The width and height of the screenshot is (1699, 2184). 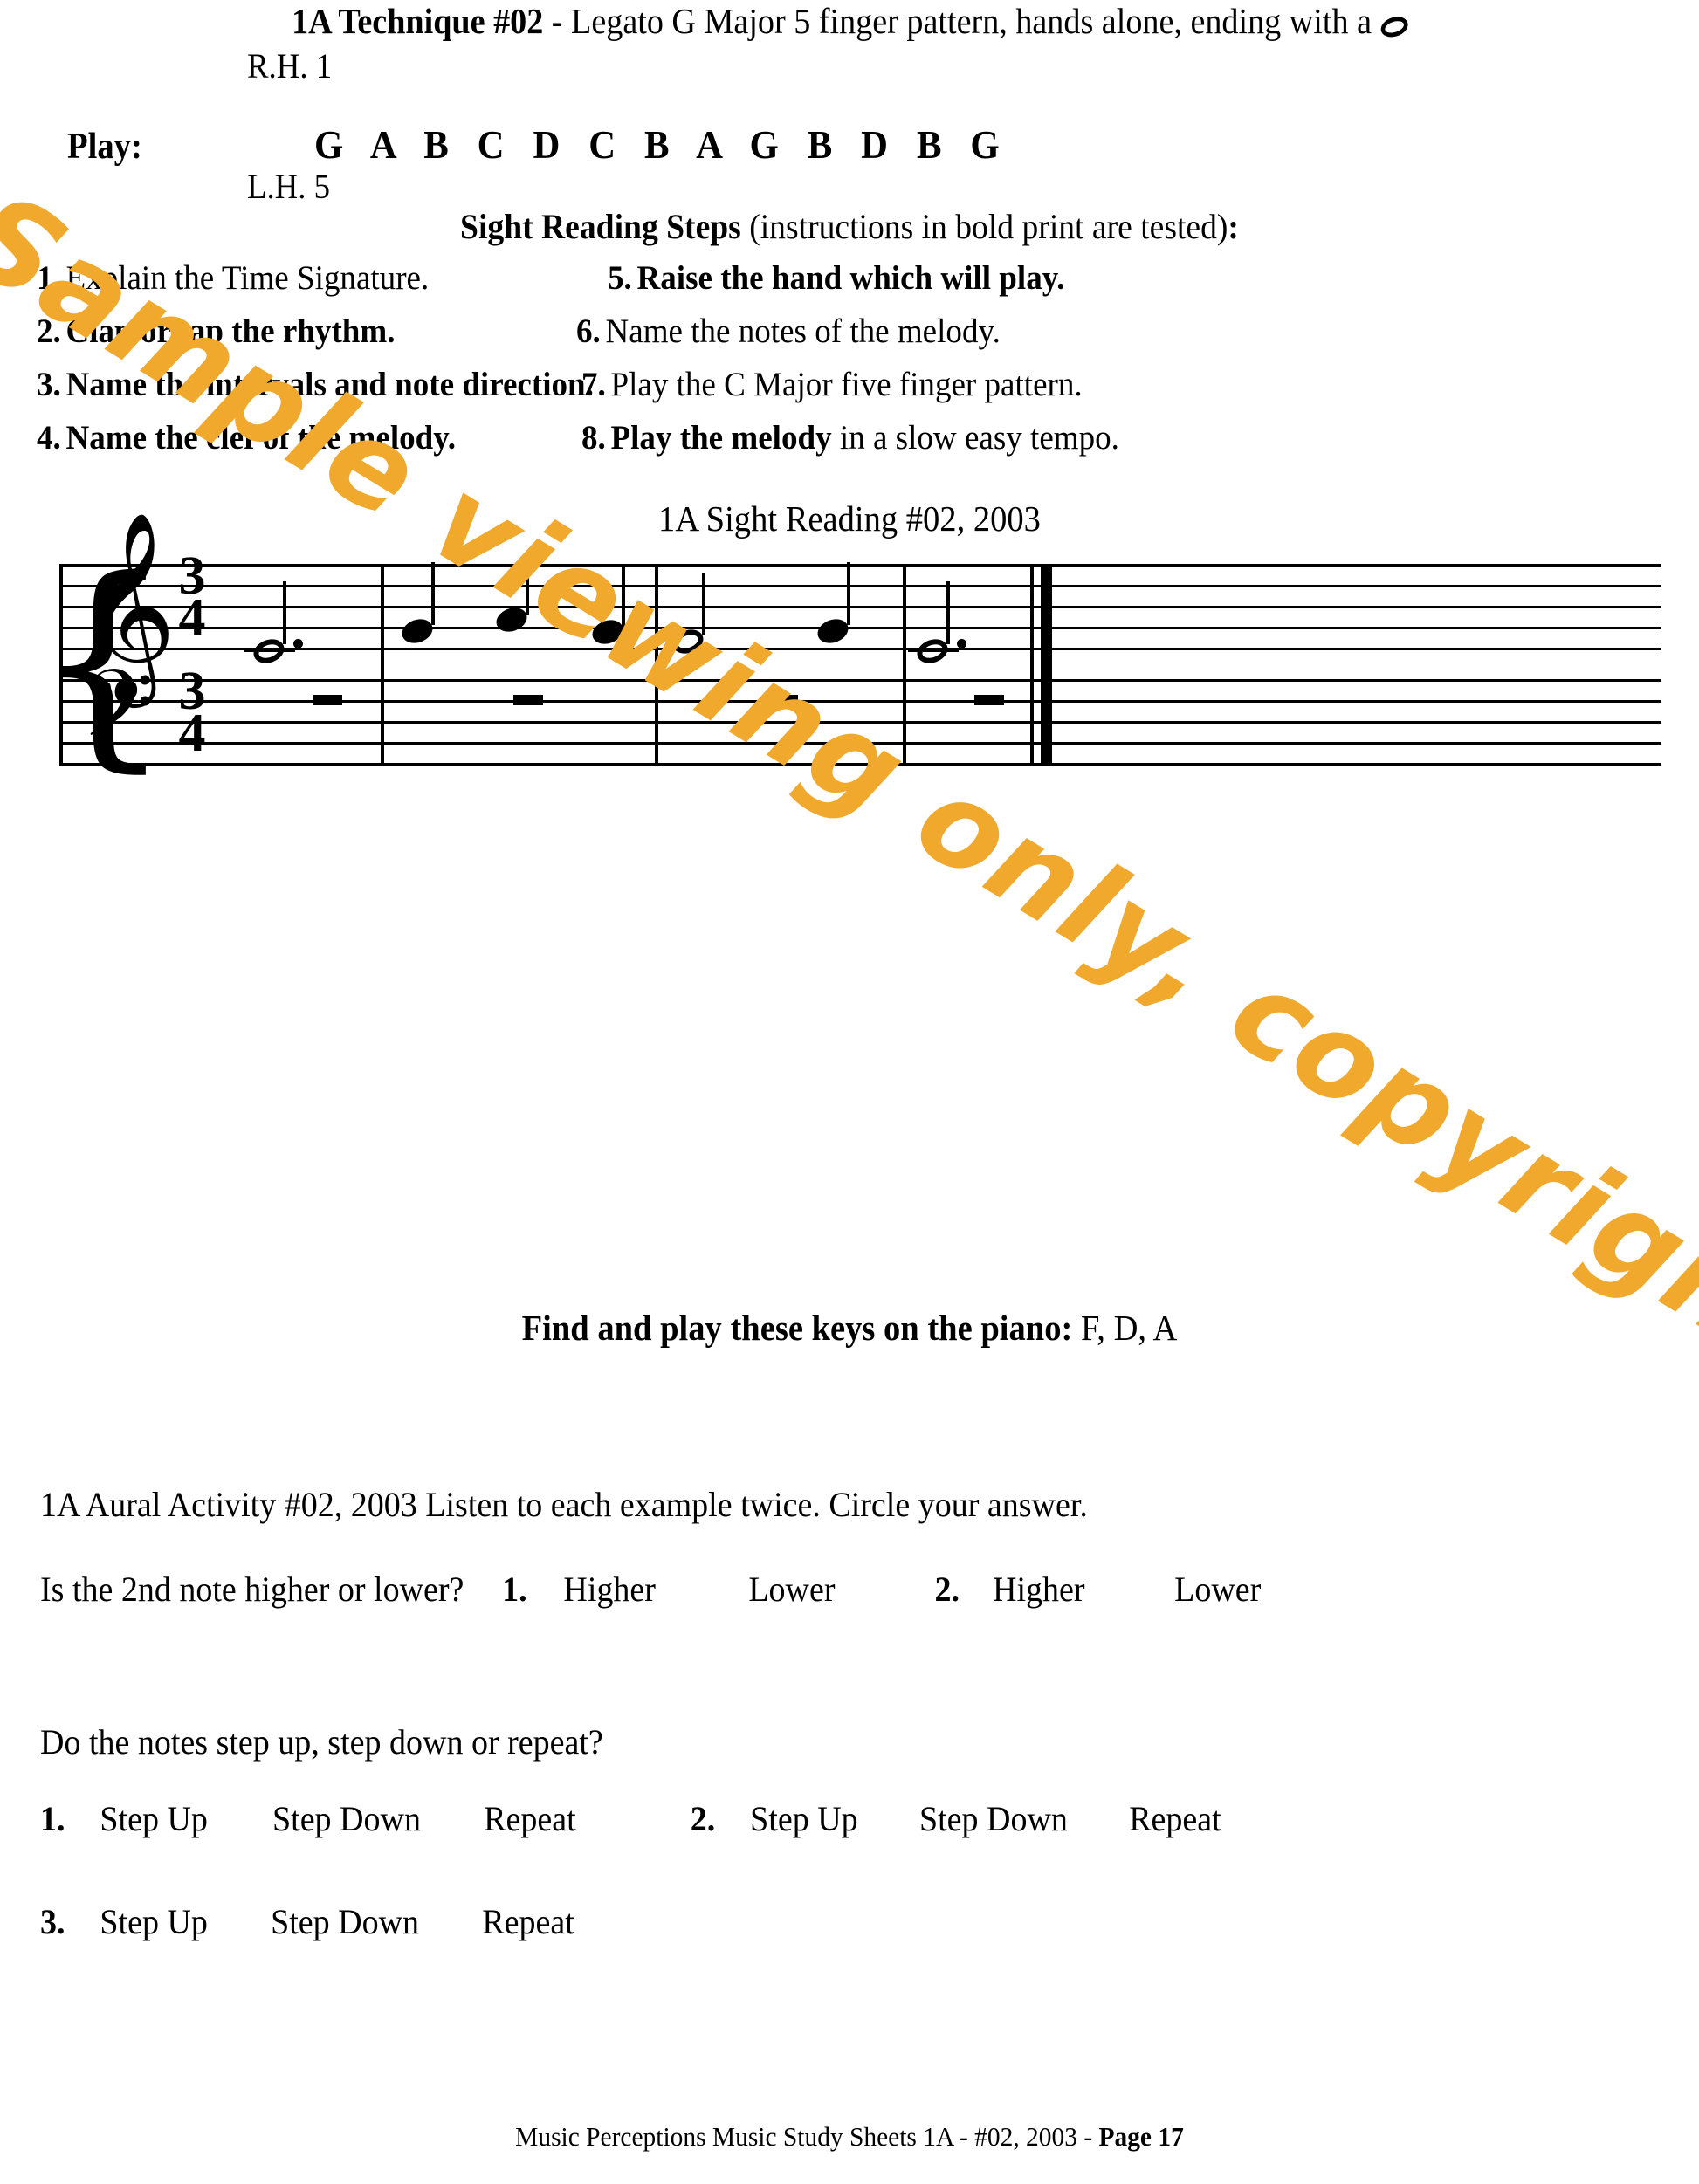 What do you see at coordinates (514, 1589) in the screenshot?
I see `aural-q1-item1-number: 1.` at bounding box center [514, 1589].